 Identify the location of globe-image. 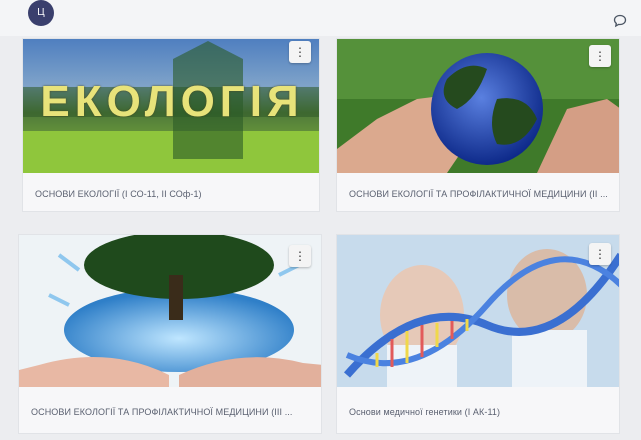
(478, 106).